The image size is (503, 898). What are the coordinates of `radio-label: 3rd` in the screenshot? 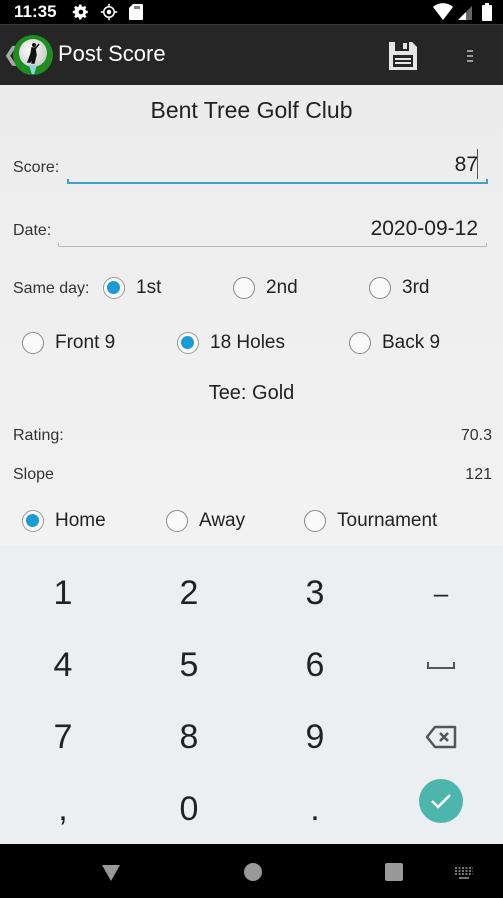 It's located at (416, 287).